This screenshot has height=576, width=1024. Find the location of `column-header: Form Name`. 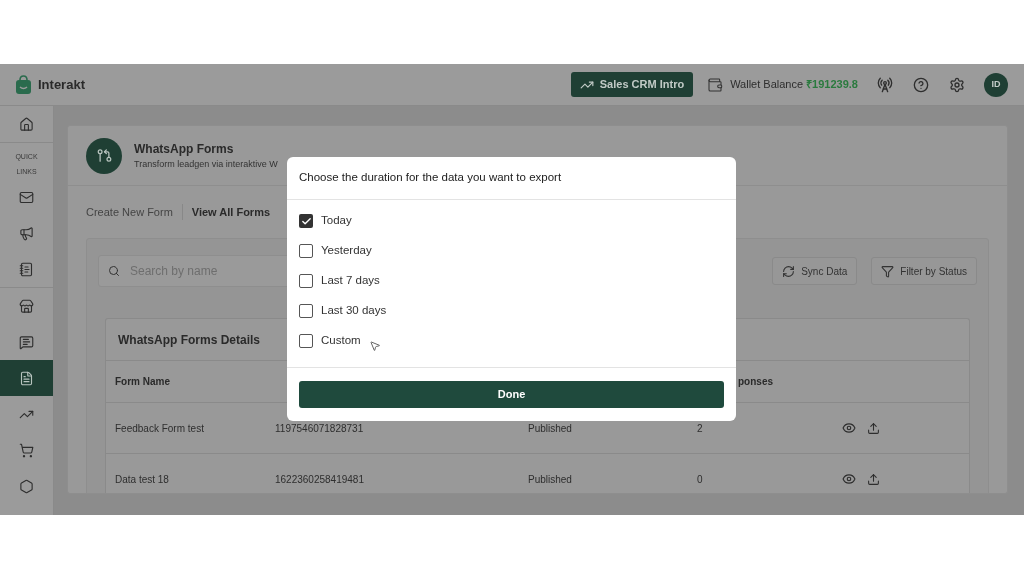

column-header: Form Name is located at coordinates (142, 382).